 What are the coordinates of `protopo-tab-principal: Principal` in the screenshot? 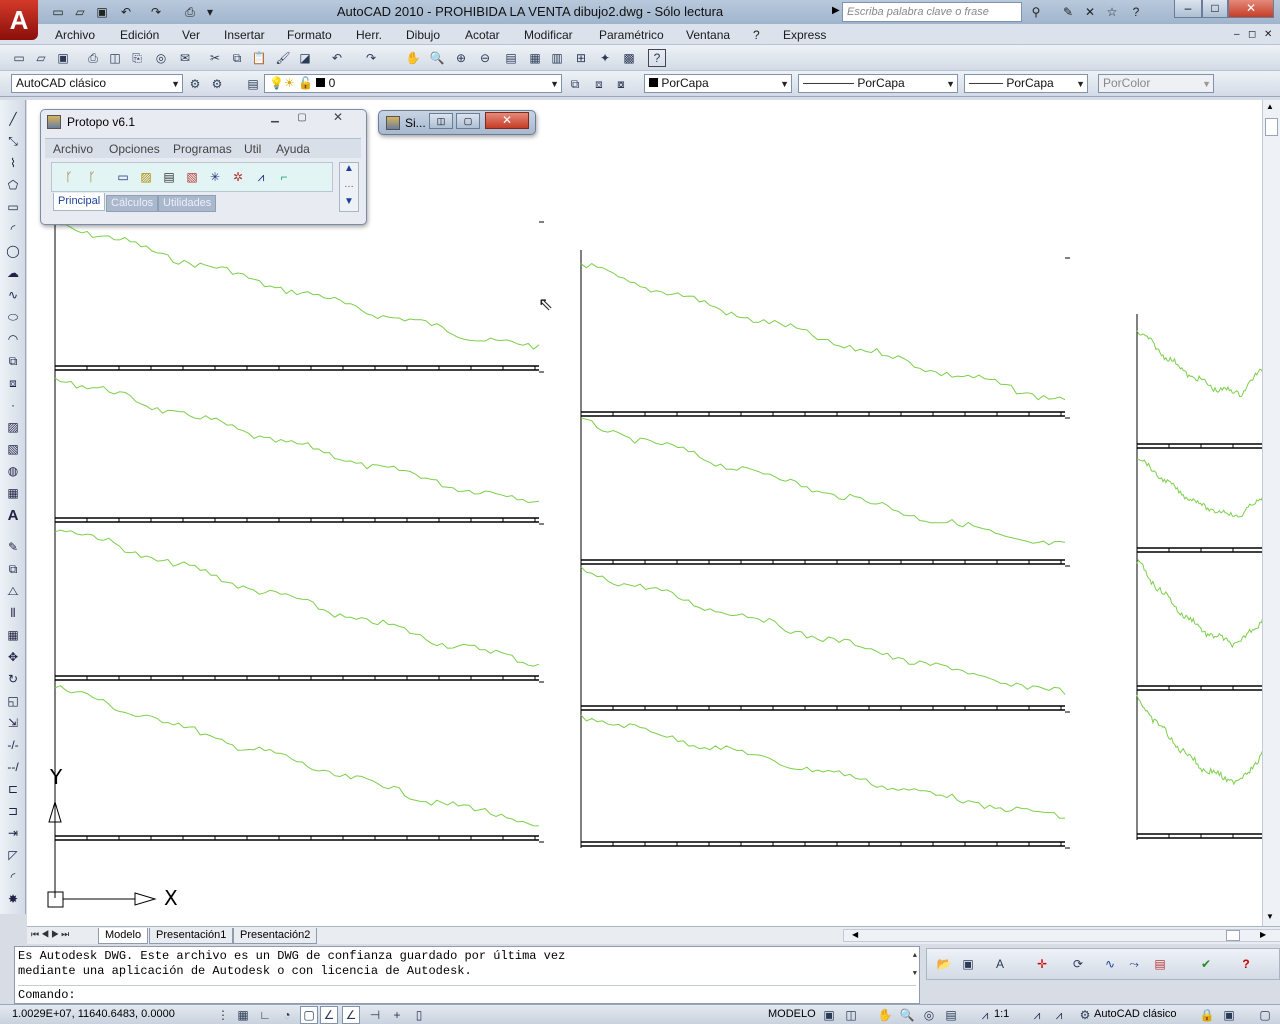 It's located at (79, 202).